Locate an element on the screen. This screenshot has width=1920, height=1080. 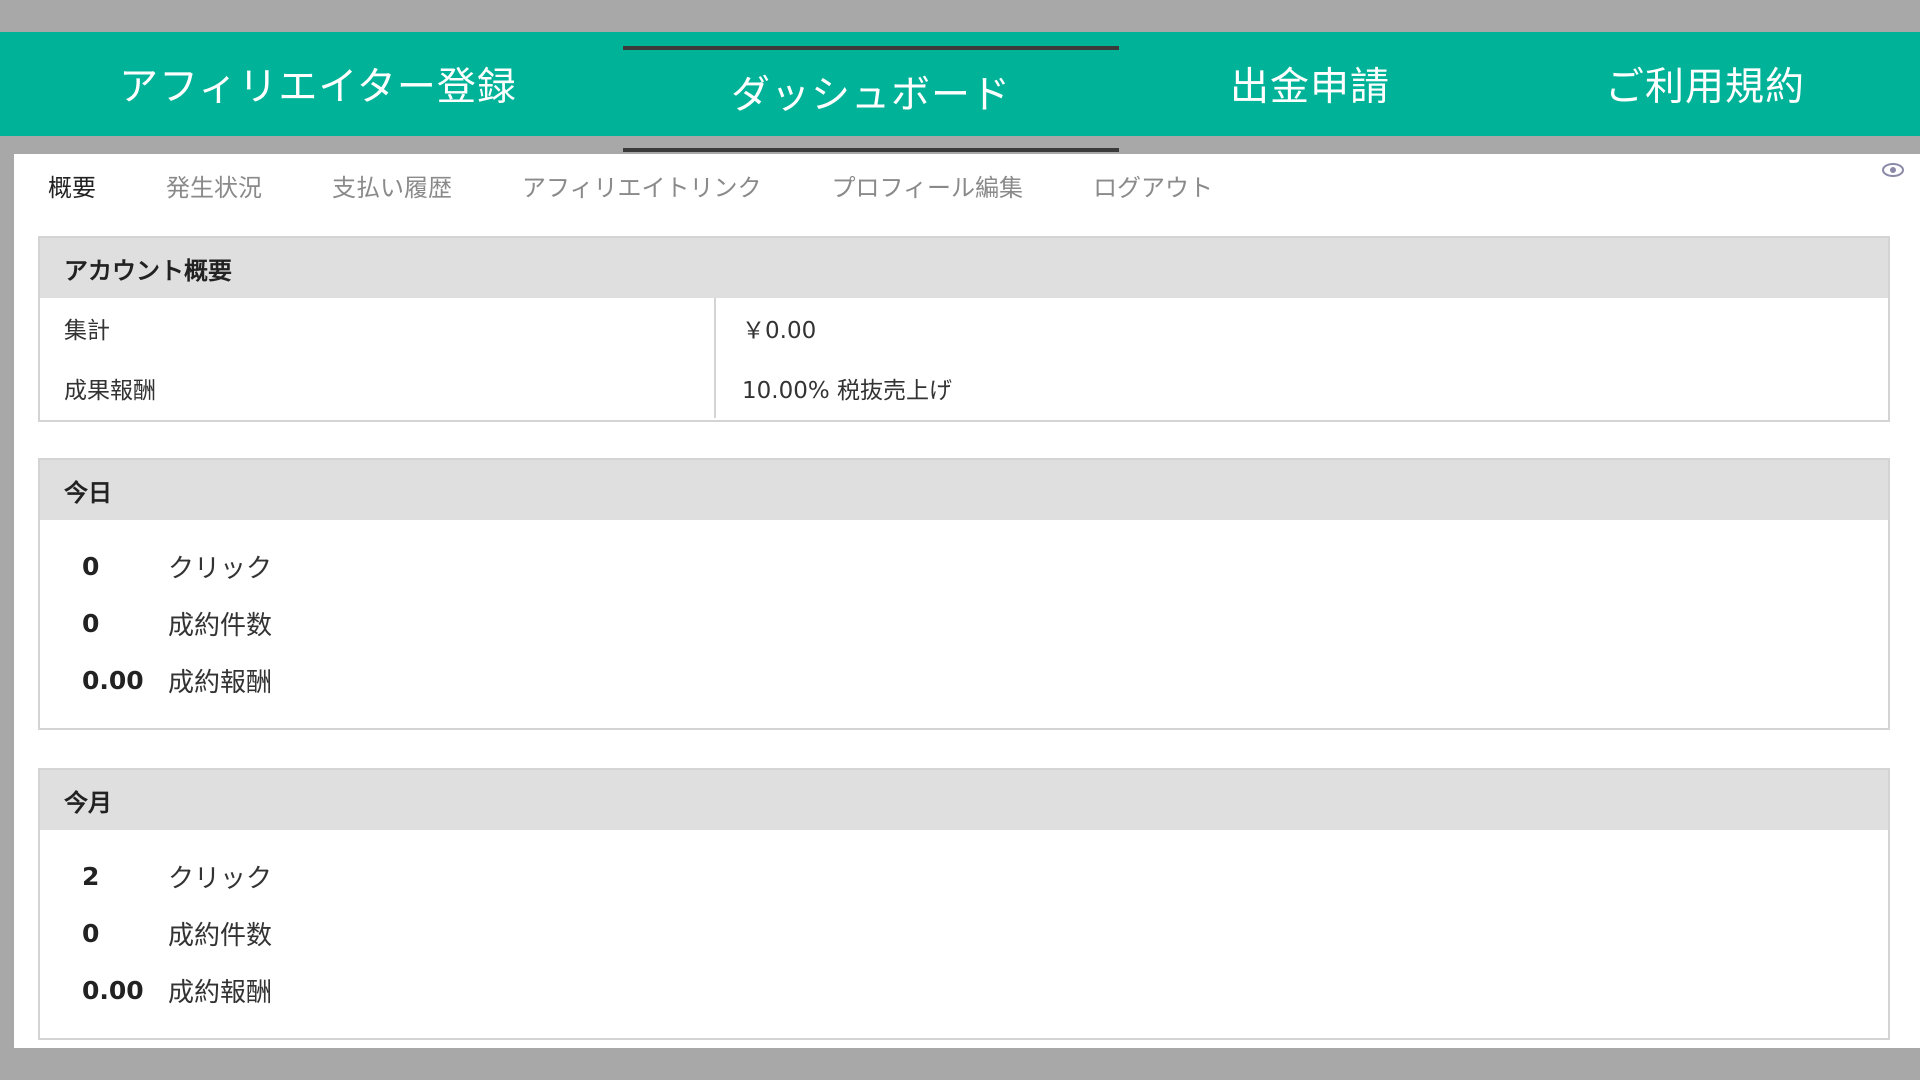
month-conversions-value: 0 is located at coordinates (91, 933).